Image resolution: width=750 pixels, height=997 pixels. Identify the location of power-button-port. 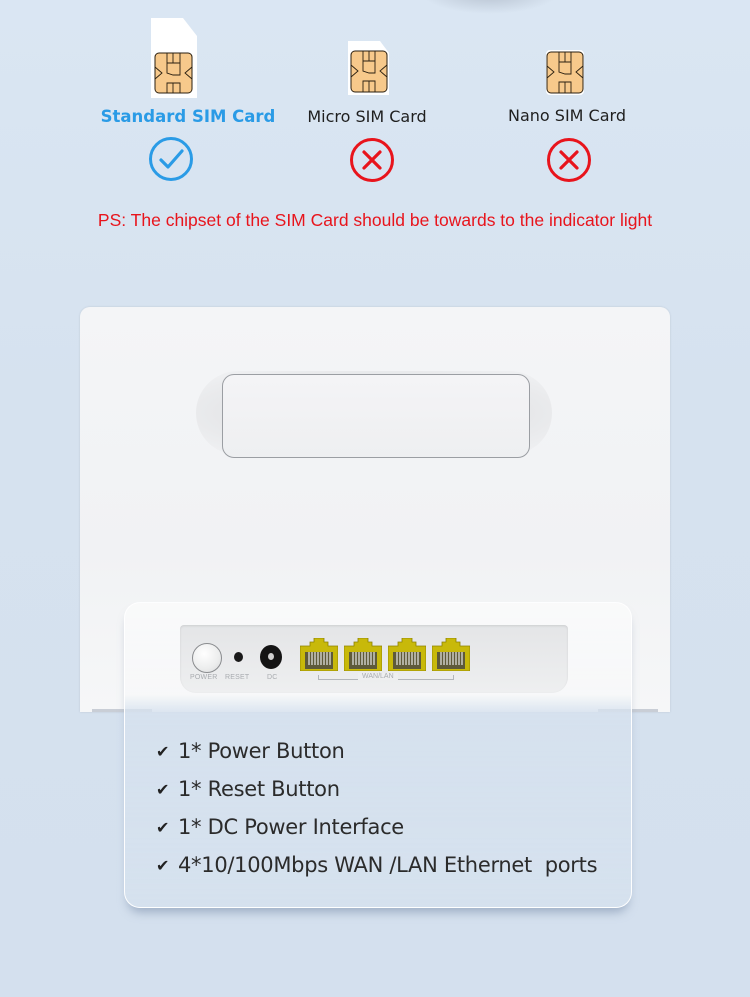
(207, 658).